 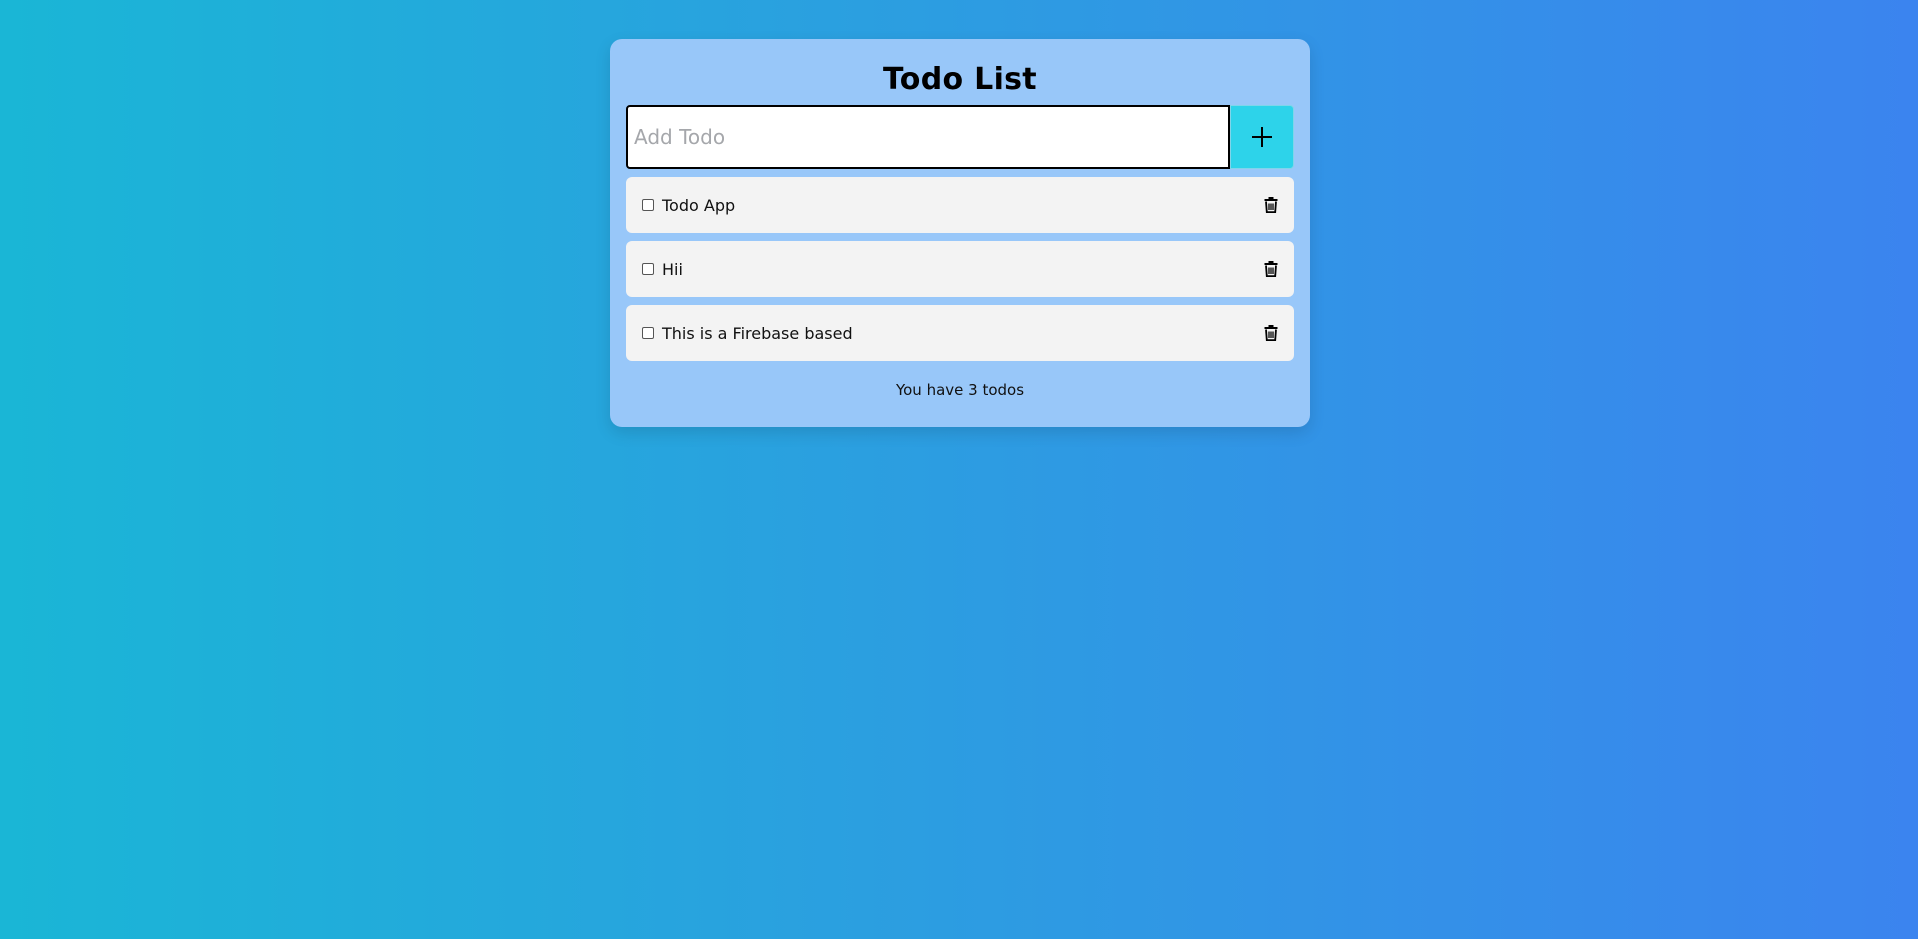 I want to click on todo-text: Hii, so click(x=672, y=269).